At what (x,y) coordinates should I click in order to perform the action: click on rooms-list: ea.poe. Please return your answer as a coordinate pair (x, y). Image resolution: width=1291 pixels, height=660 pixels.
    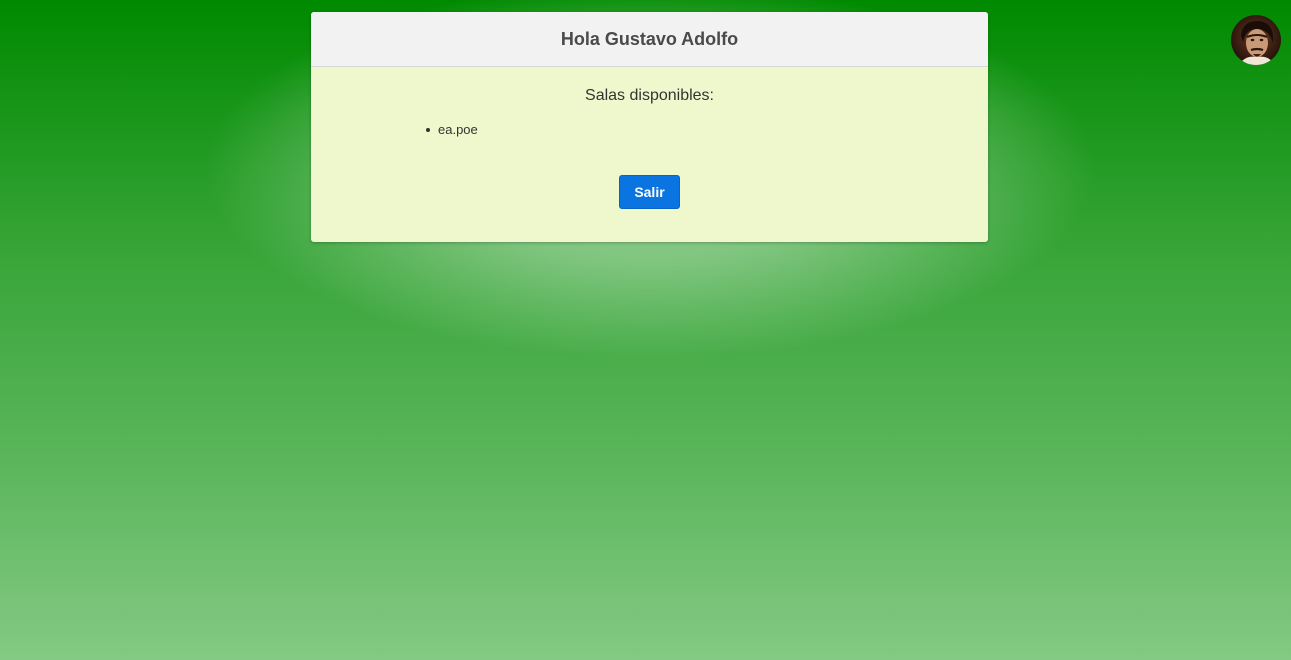
    Looking at the image, I should click on (452, 130).